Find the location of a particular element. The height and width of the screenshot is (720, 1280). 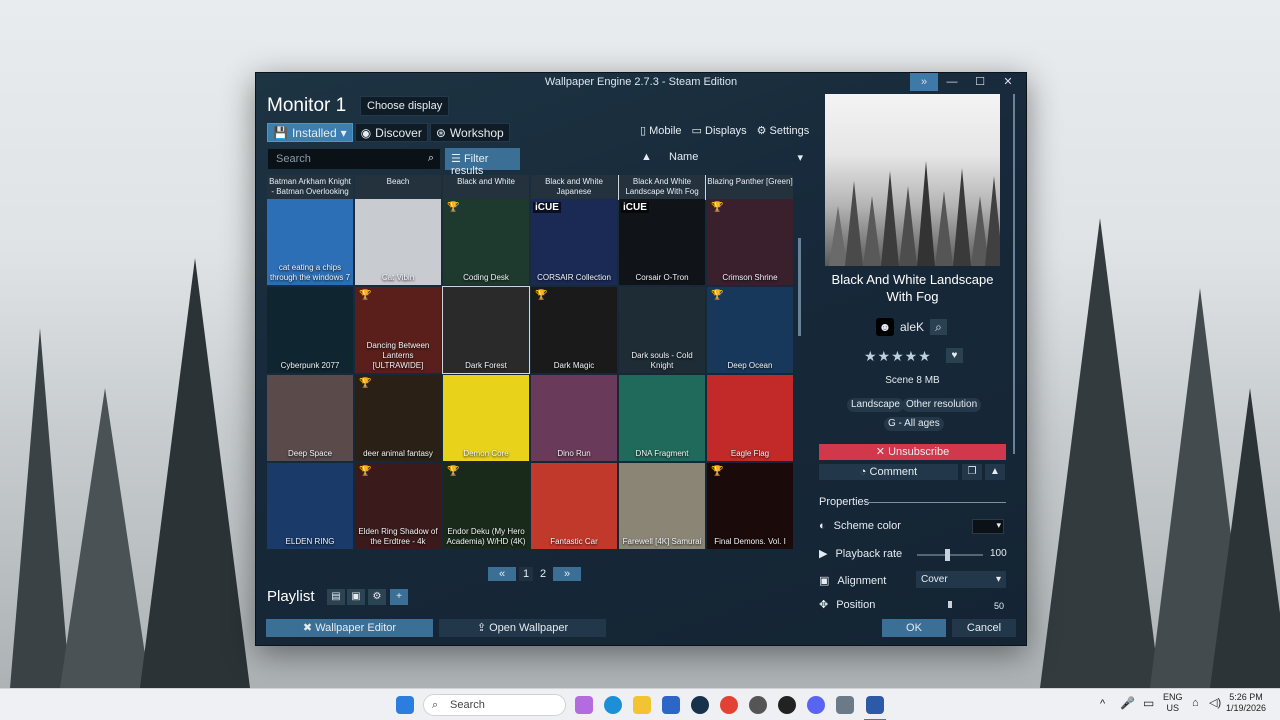

tab-workshop: ⊛ Workshop is located at coordinates (469, 132).